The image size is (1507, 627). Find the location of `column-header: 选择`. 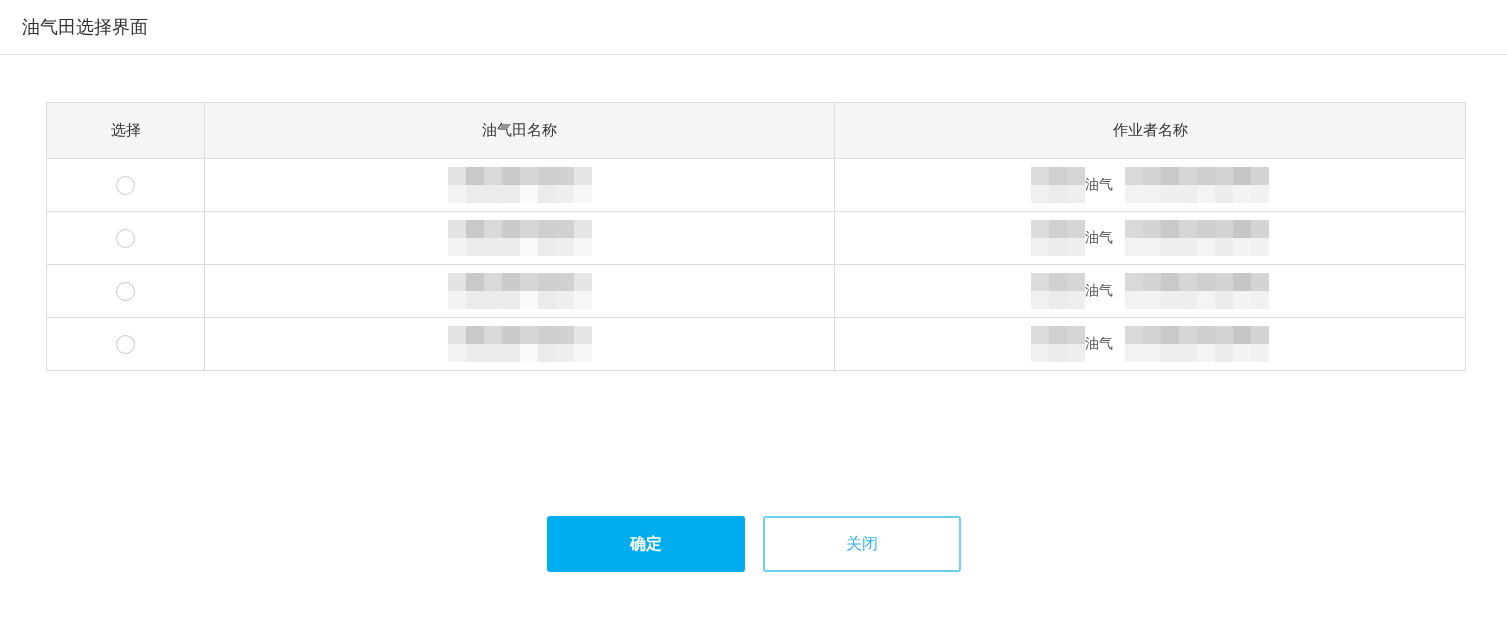

column-header: 选择 is located at coordinates (125, 130).